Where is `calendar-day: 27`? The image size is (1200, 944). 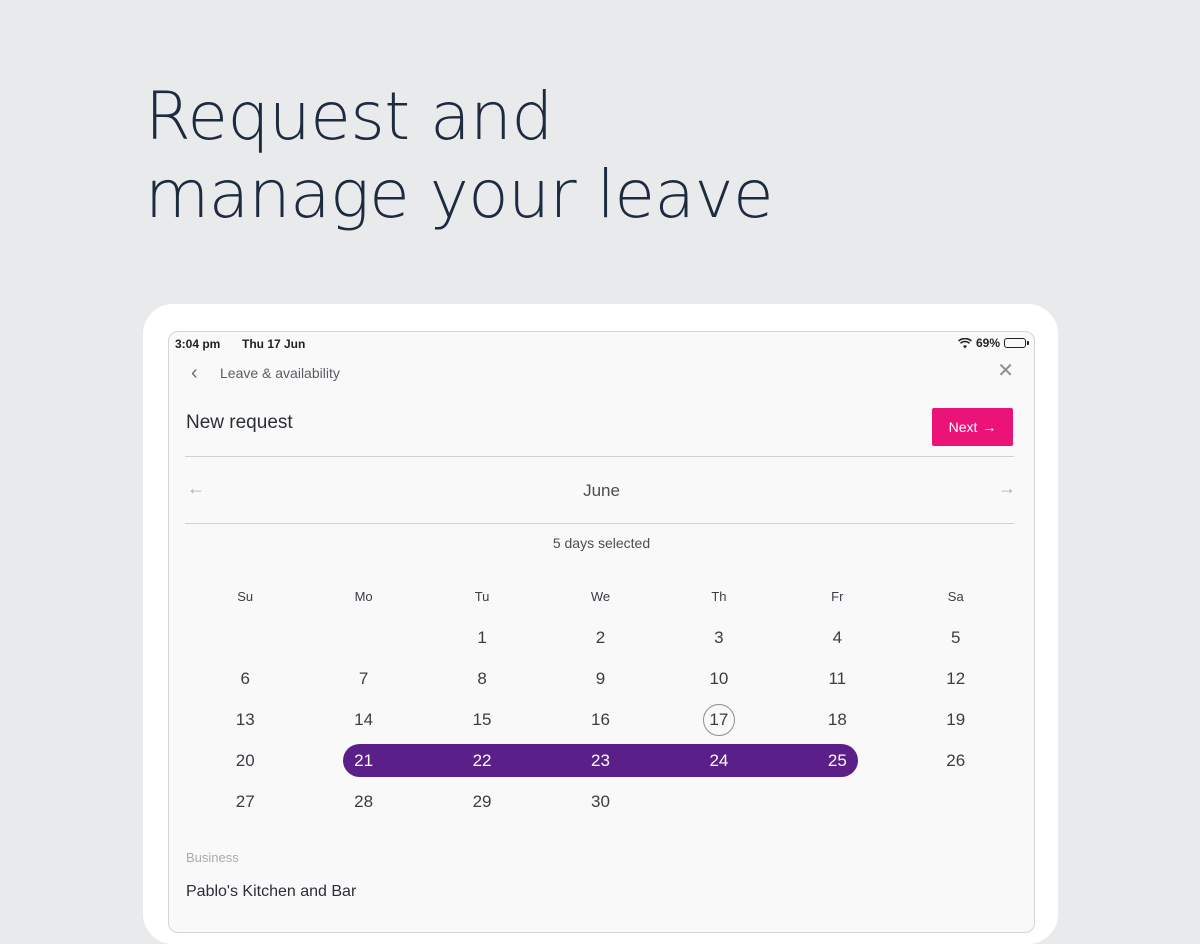
calendar-day: 27 is located at coordinates (245, 801).